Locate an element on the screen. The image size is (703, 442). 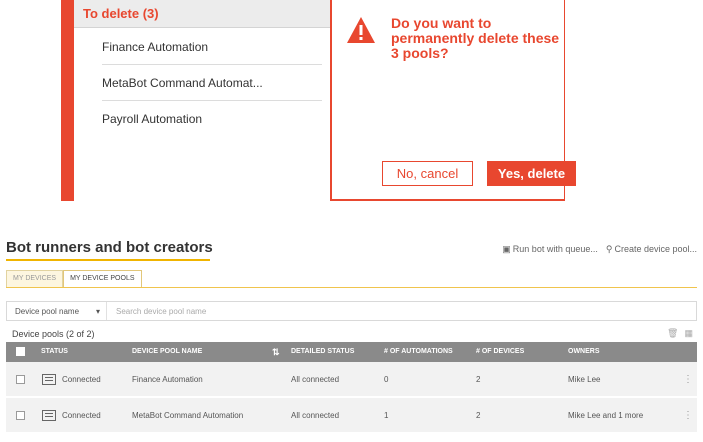
confirm-delete-button: Yes, delete is located at coordinates (531, 173).